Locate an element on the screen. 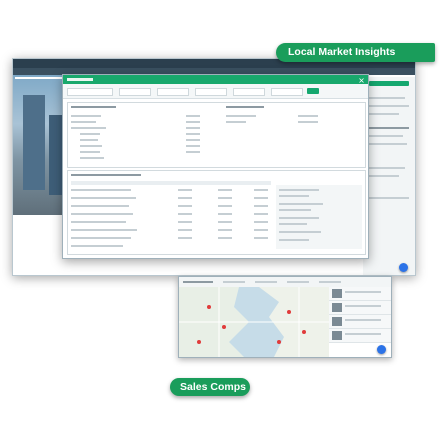 The width and height of the screenshot is (445, 446). modal-header is located at coordinates (215, 79).